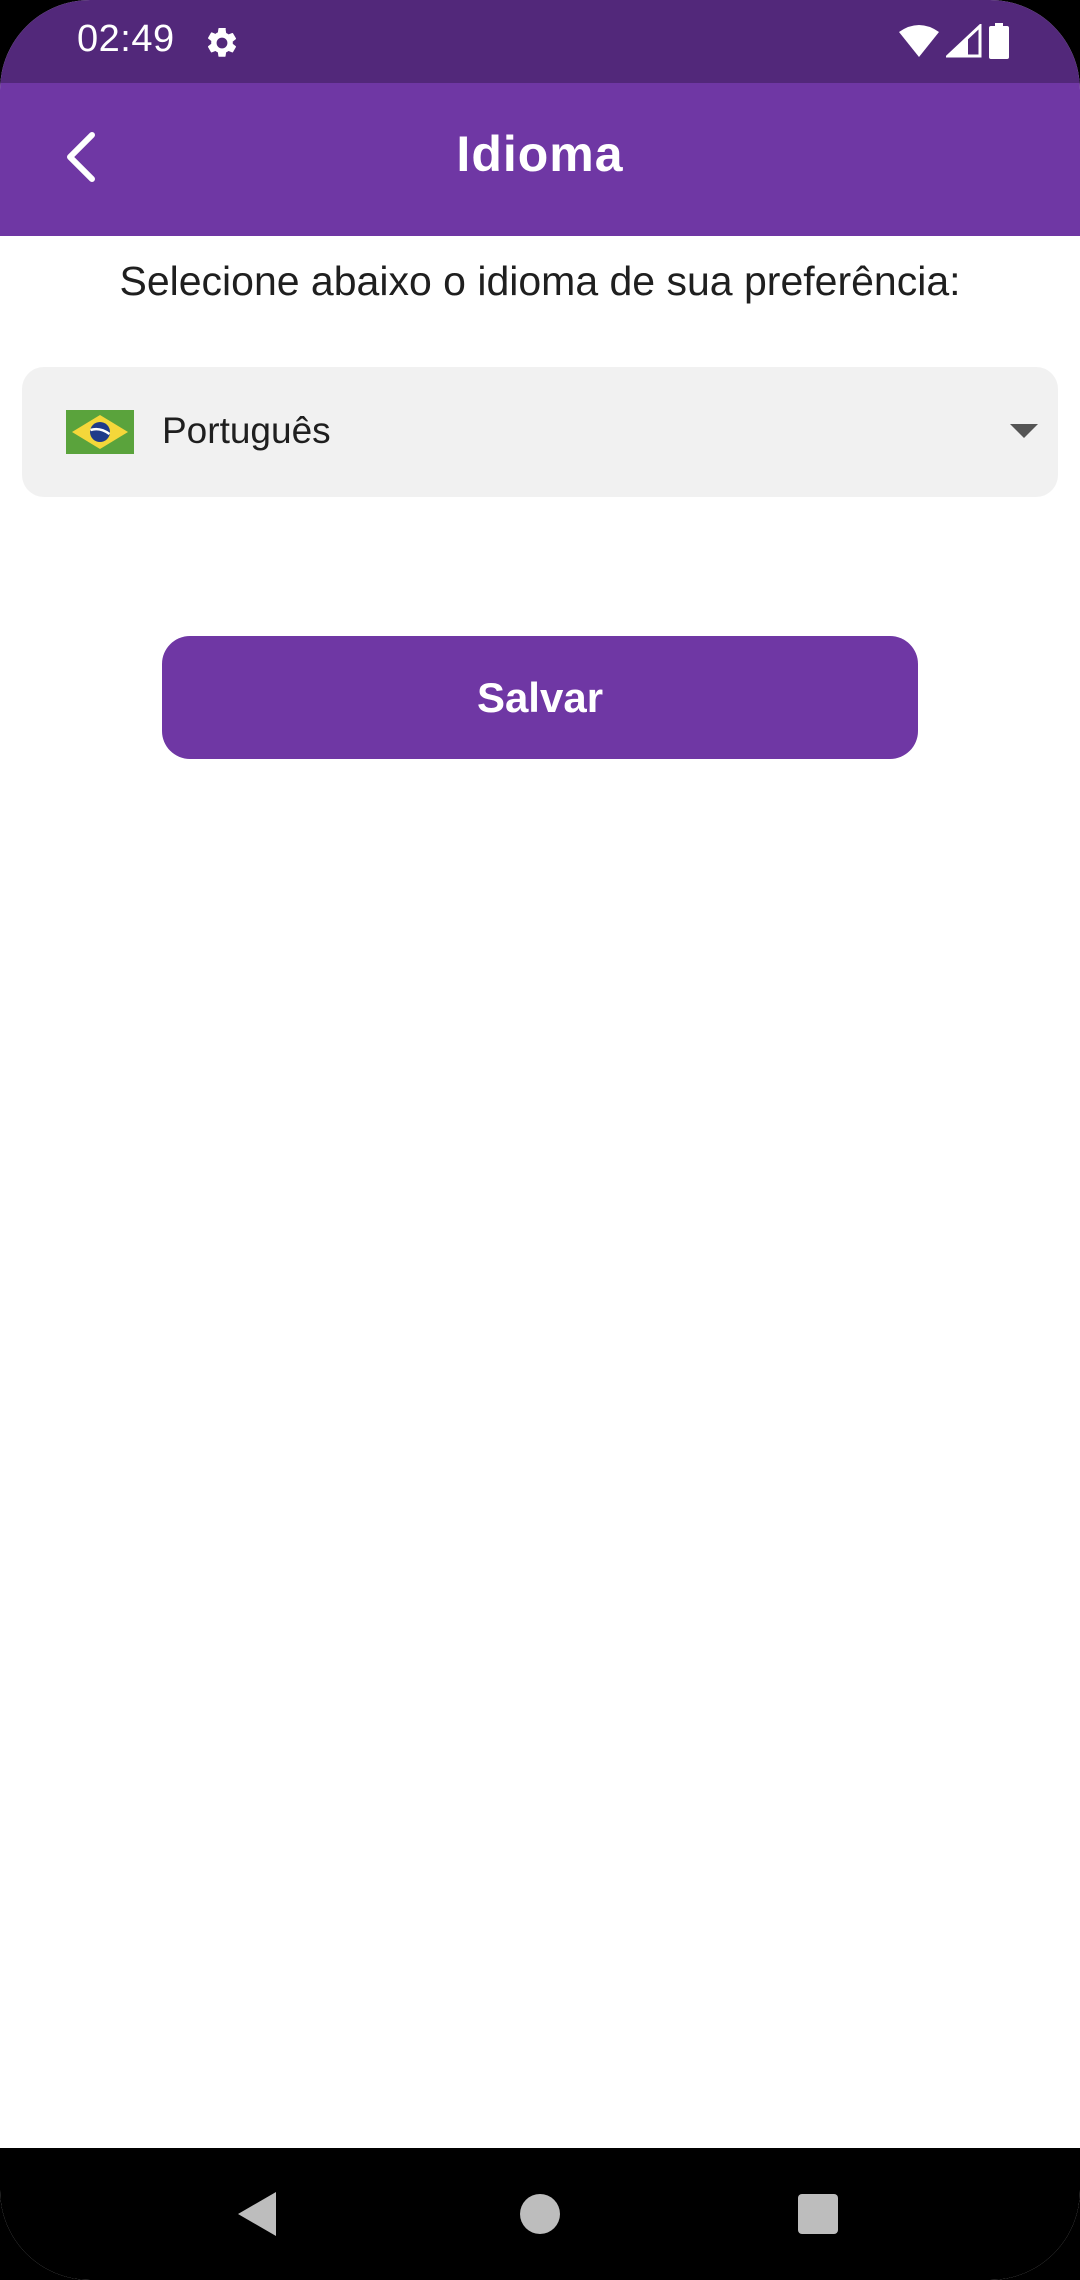 This screenshot has width=1080, height=2280. Describe the element at coordinates (1024, 431) in the screenshot. I see `caret-down-icon` at that location.